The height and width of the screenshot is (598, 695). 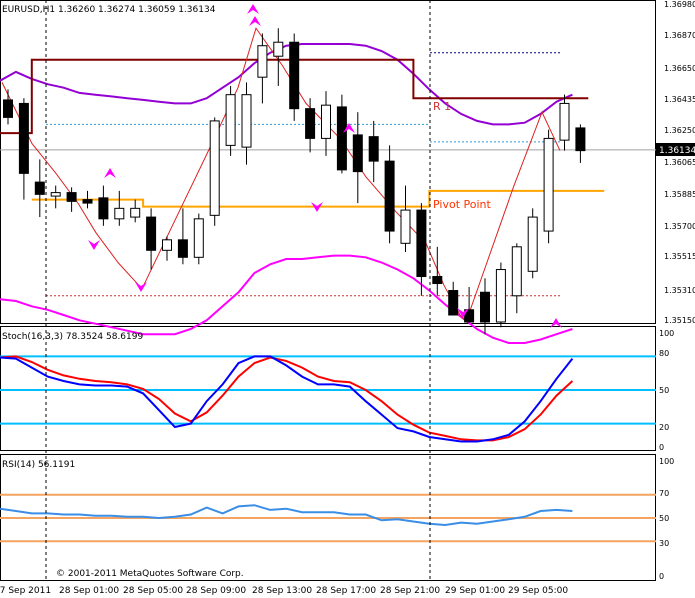 What do you see at coordinates (661, 576) in the screenshot?
I see `rsi-tick: 0` at bounding box center [661, 576].